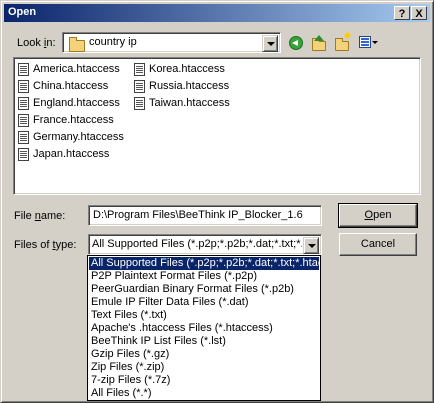 The width and height of the screenshot is (434, 403). What do you see at coordinates (189, 86) in the screenshot?
I see `file-item-label: Russia.htaccess` at bounding box center [189, 86].